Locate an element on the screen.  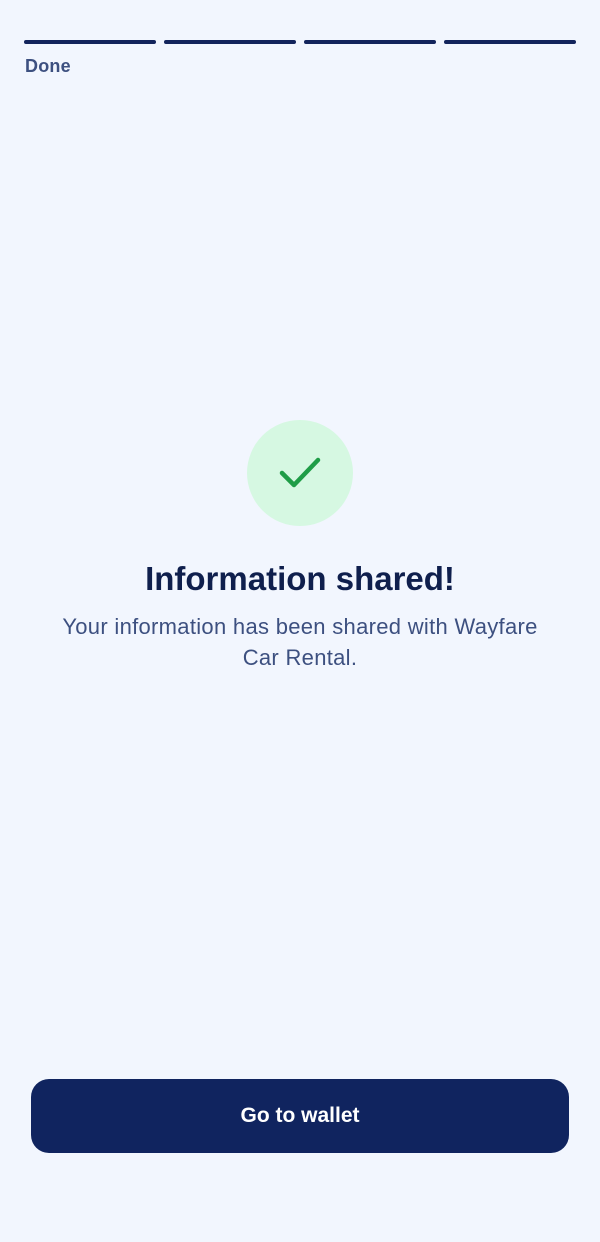
success-icon-circle is located at coordinates (300, 473).